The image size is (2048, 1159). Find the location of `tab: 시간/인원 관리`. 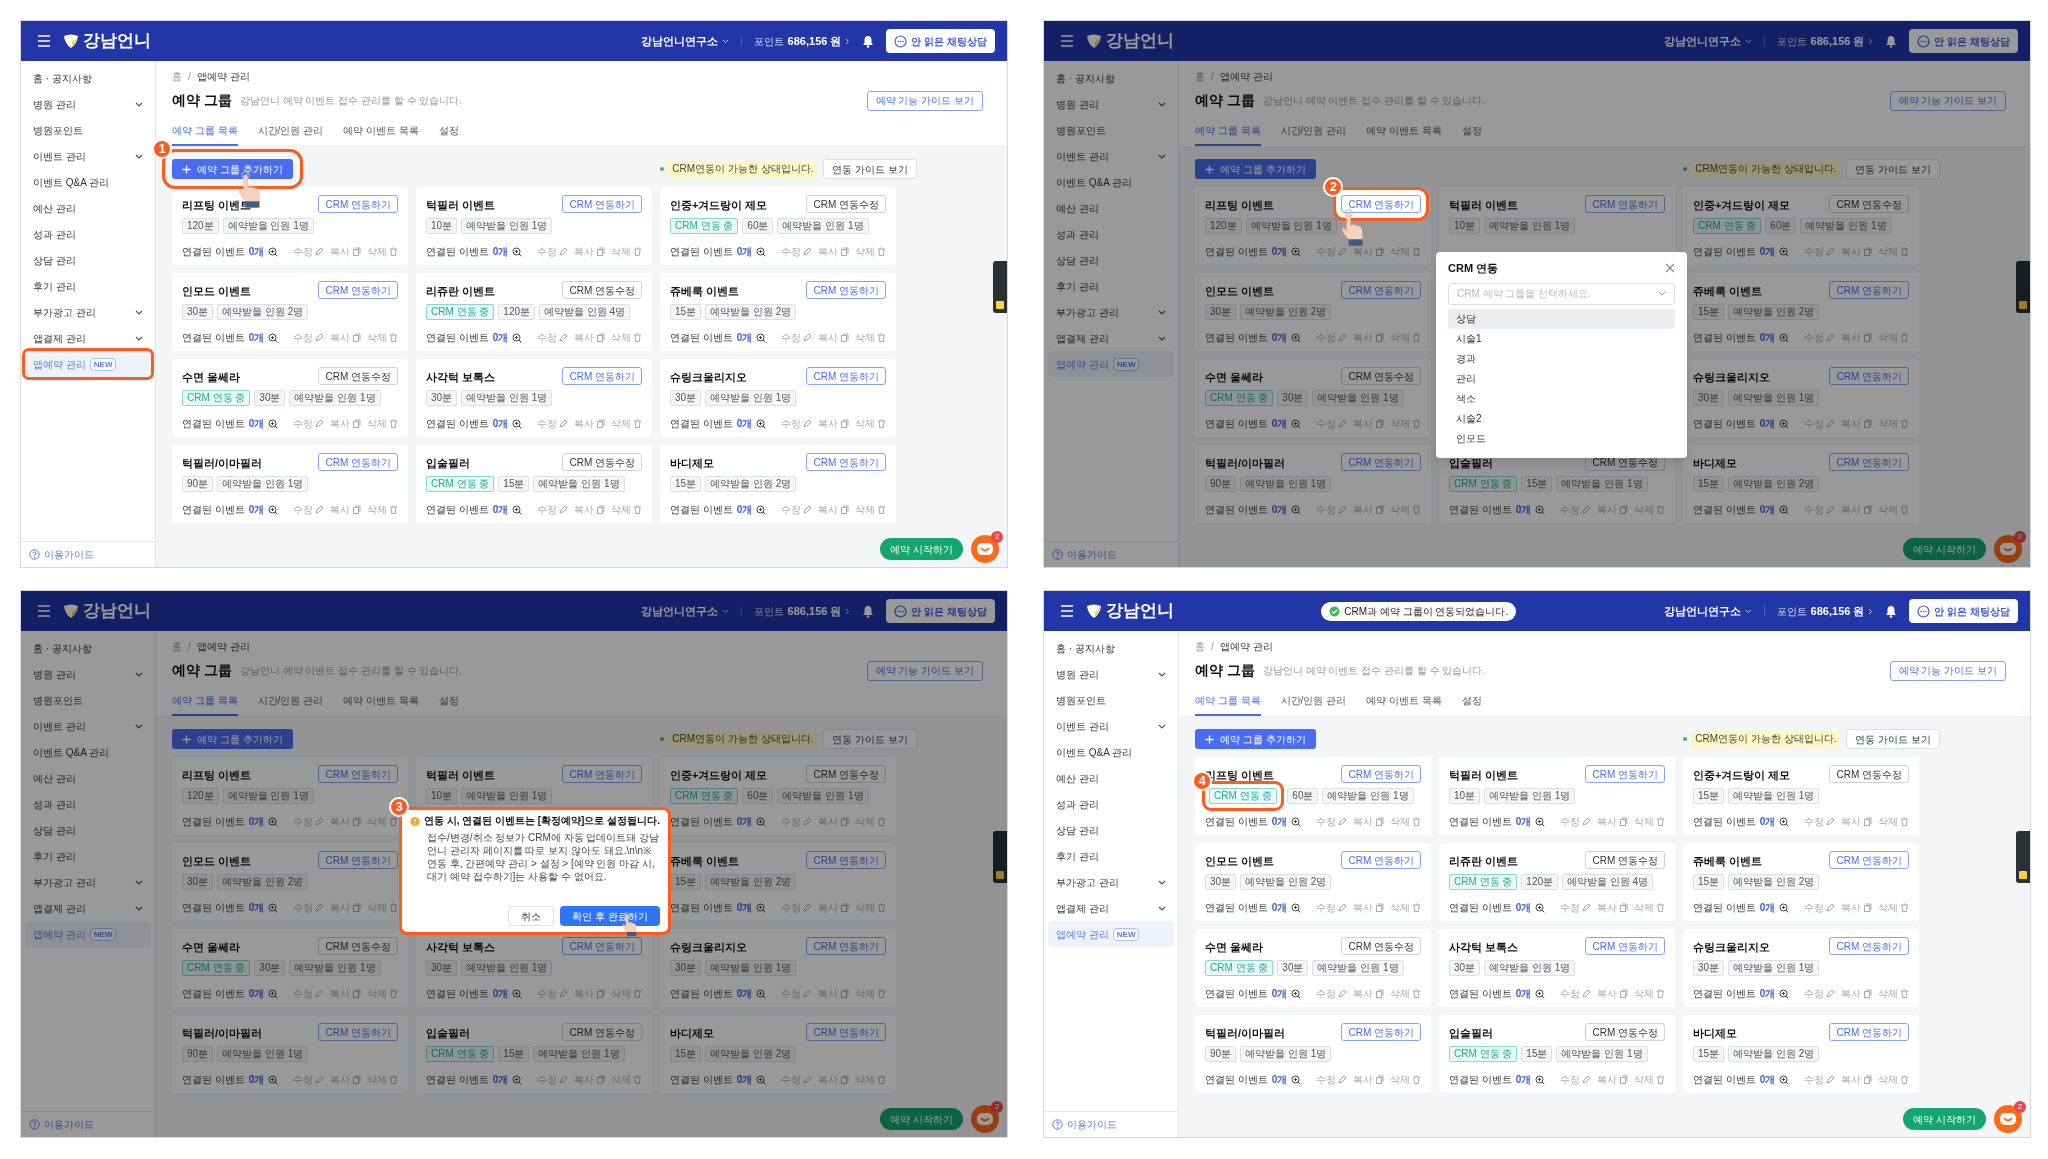

tab: 시간/인원 관리 is located at coordinates (1313, 702).